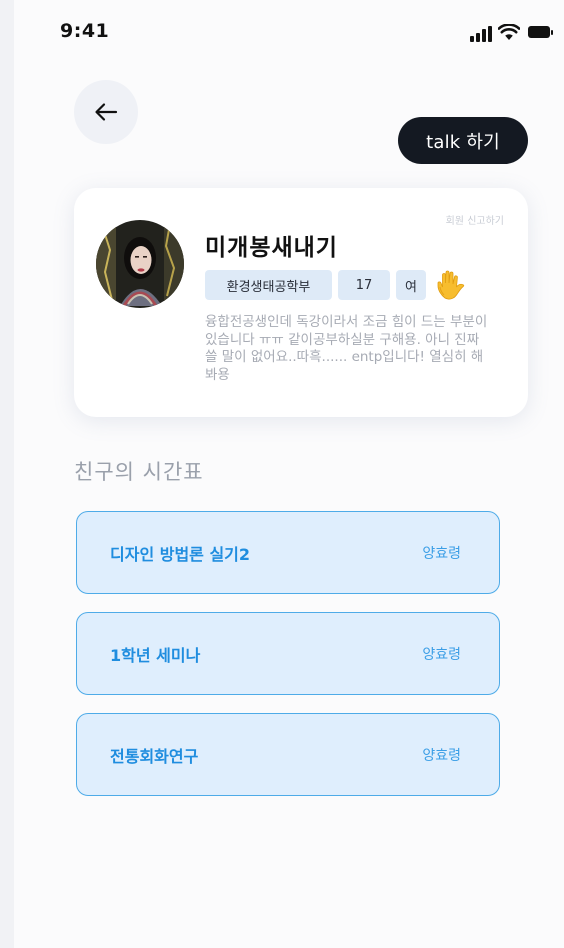 This screenshot has height=948, width=564. What do you see at coordinates (288, 653) in the screenshot?
I see `class-item: 1학년 세미나 양효령` at bounding box center [288, 653].